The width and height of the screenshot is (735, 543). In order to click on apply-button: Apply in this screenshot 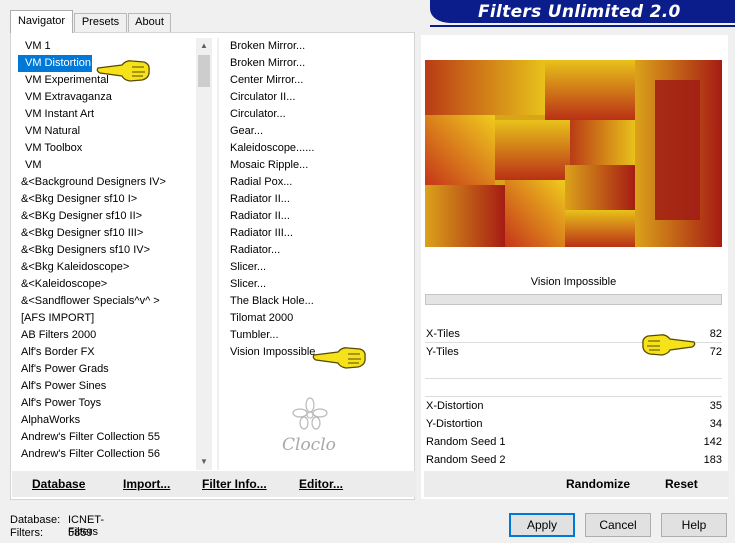, I will do `click(542, 525)`.